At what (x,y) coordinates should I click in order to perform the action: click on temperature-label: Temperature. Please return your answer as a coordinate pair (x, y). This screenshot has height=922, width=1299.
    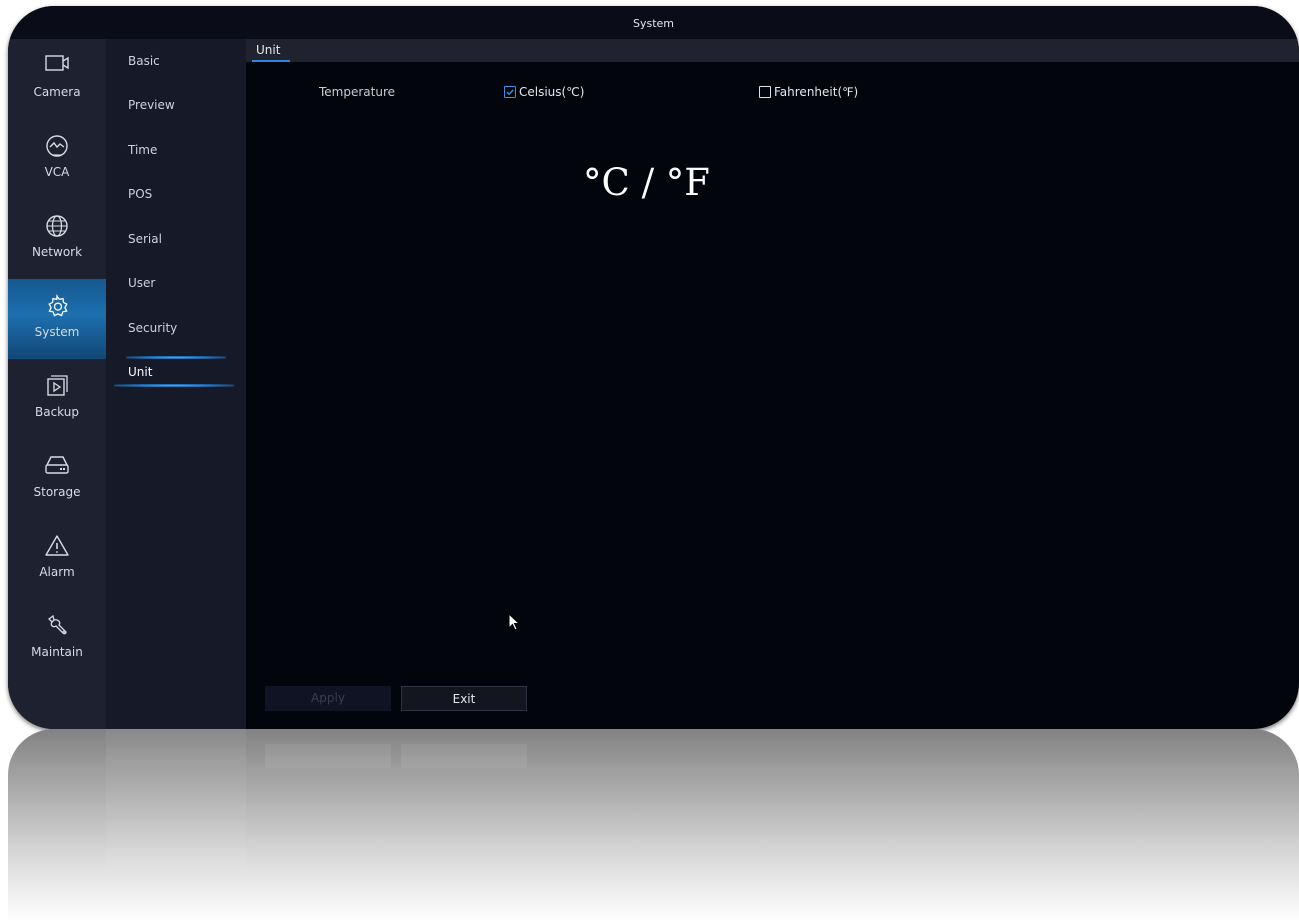
    Looking at the image, I should click on (357, 92).